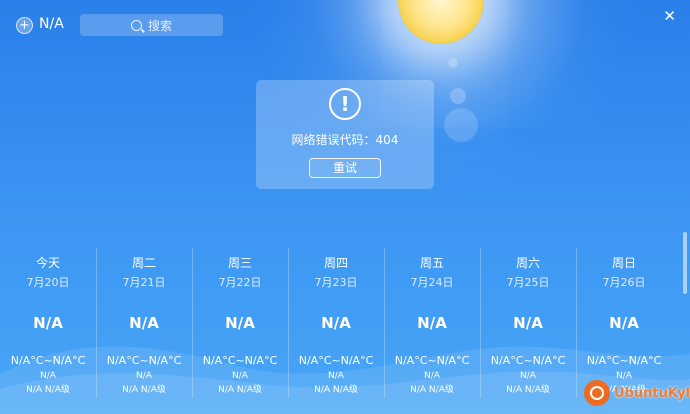 Image resolution: width=690 pixels, height=414 pixels. I want to click on forecast-day: 周四 7月23日 N/A N/A°C~N/A°C N/A N/A N/A级, so click(336, 323).